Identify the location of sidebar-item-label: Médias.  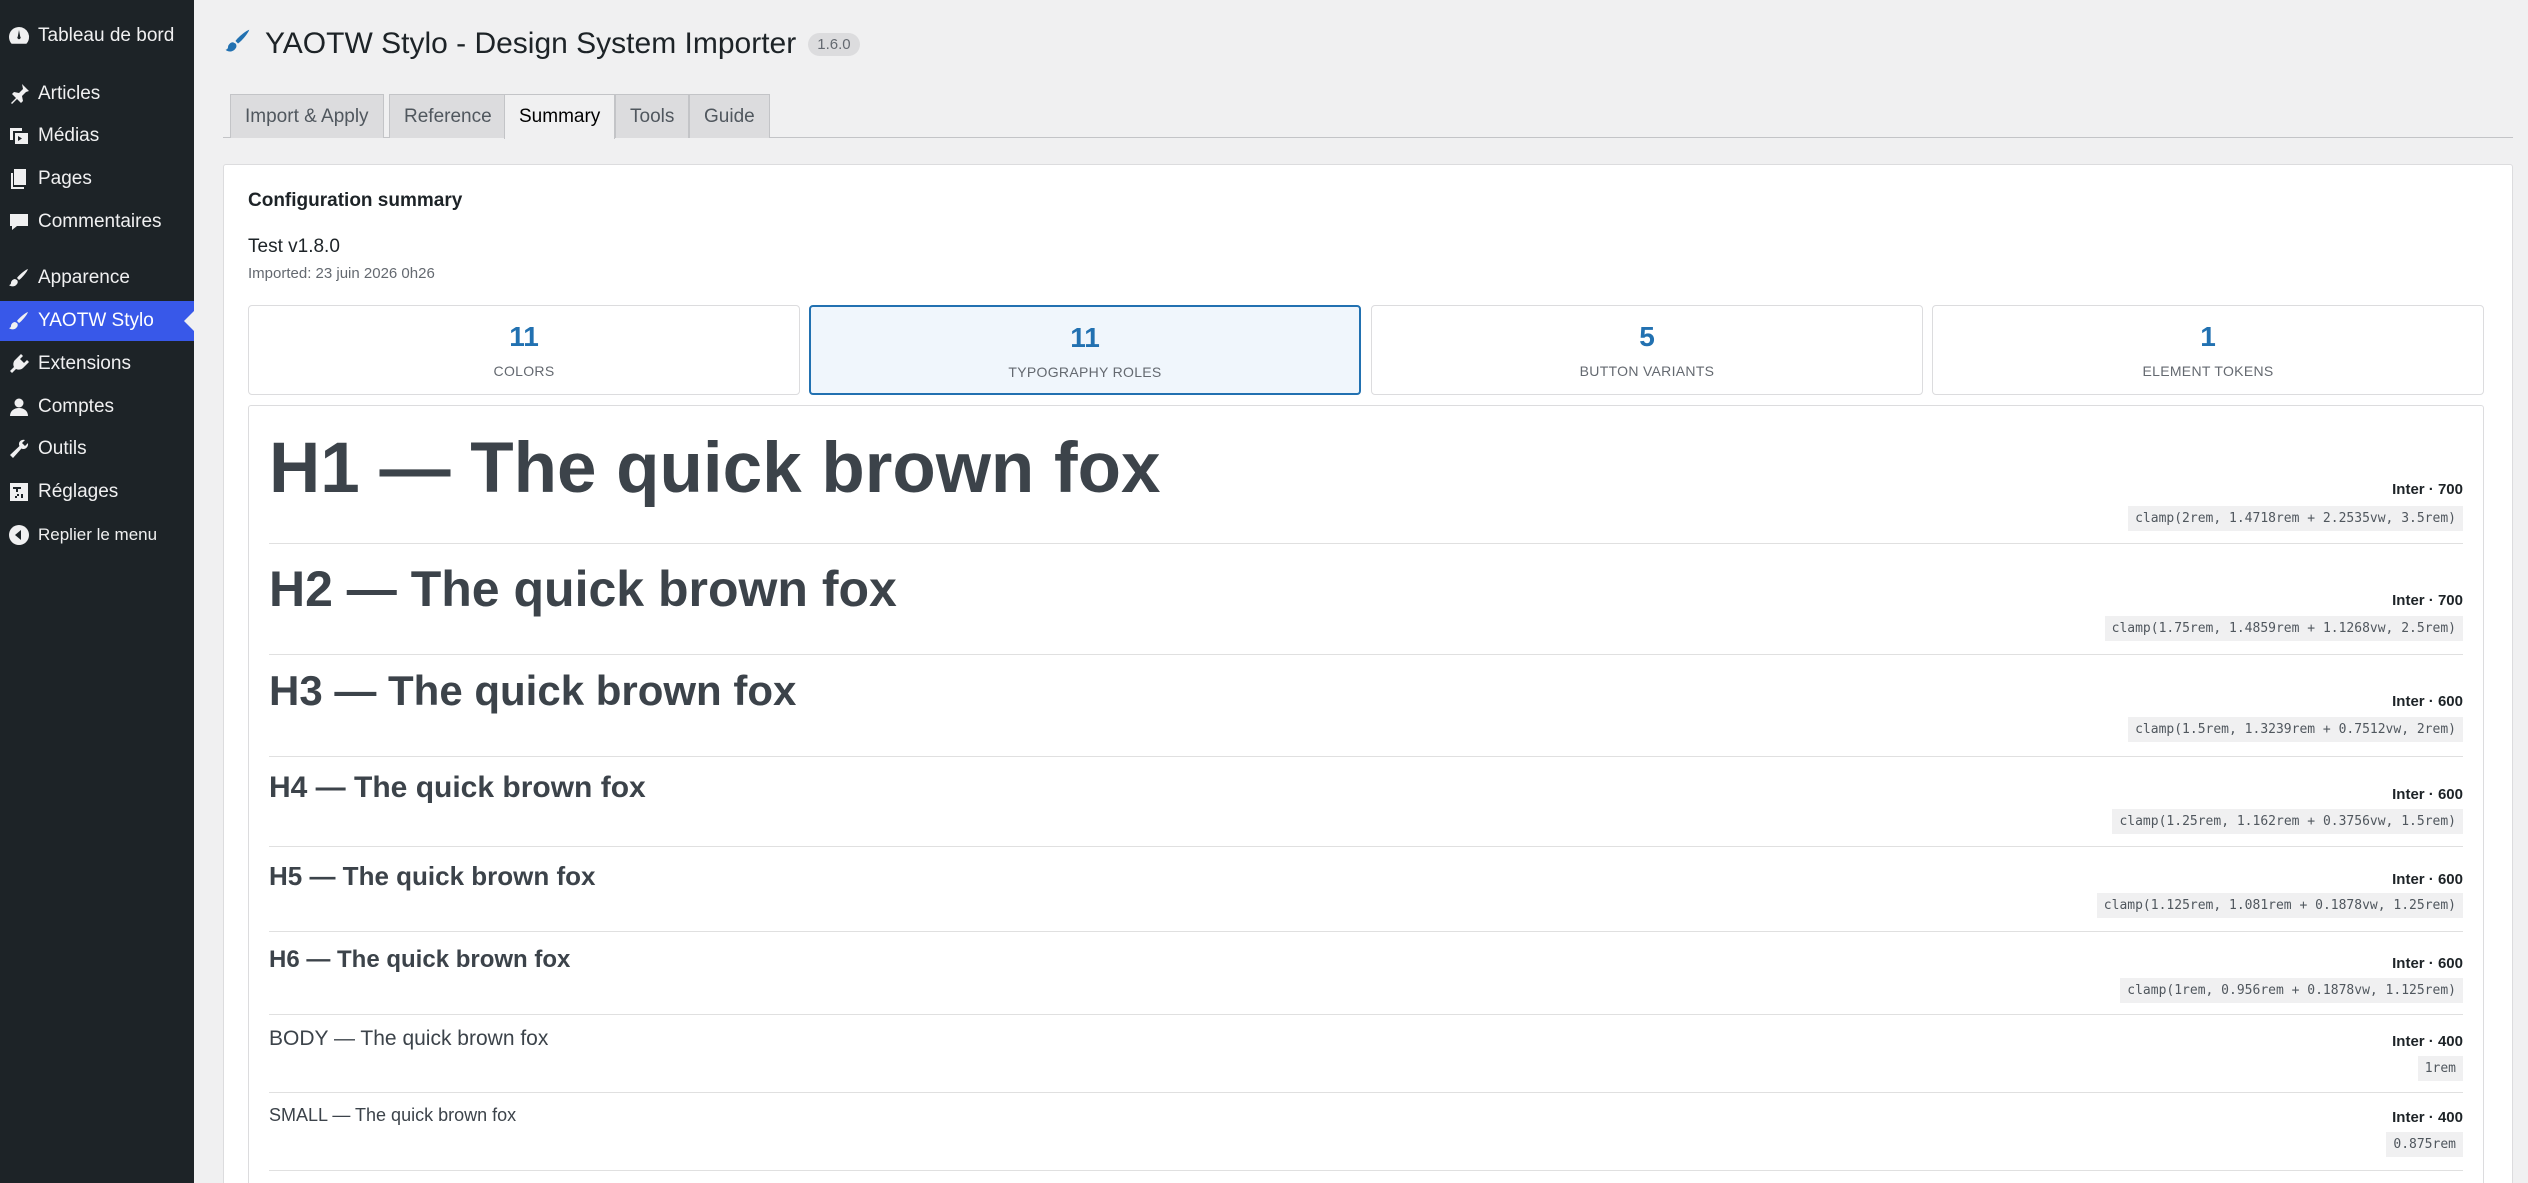
(69, 135).